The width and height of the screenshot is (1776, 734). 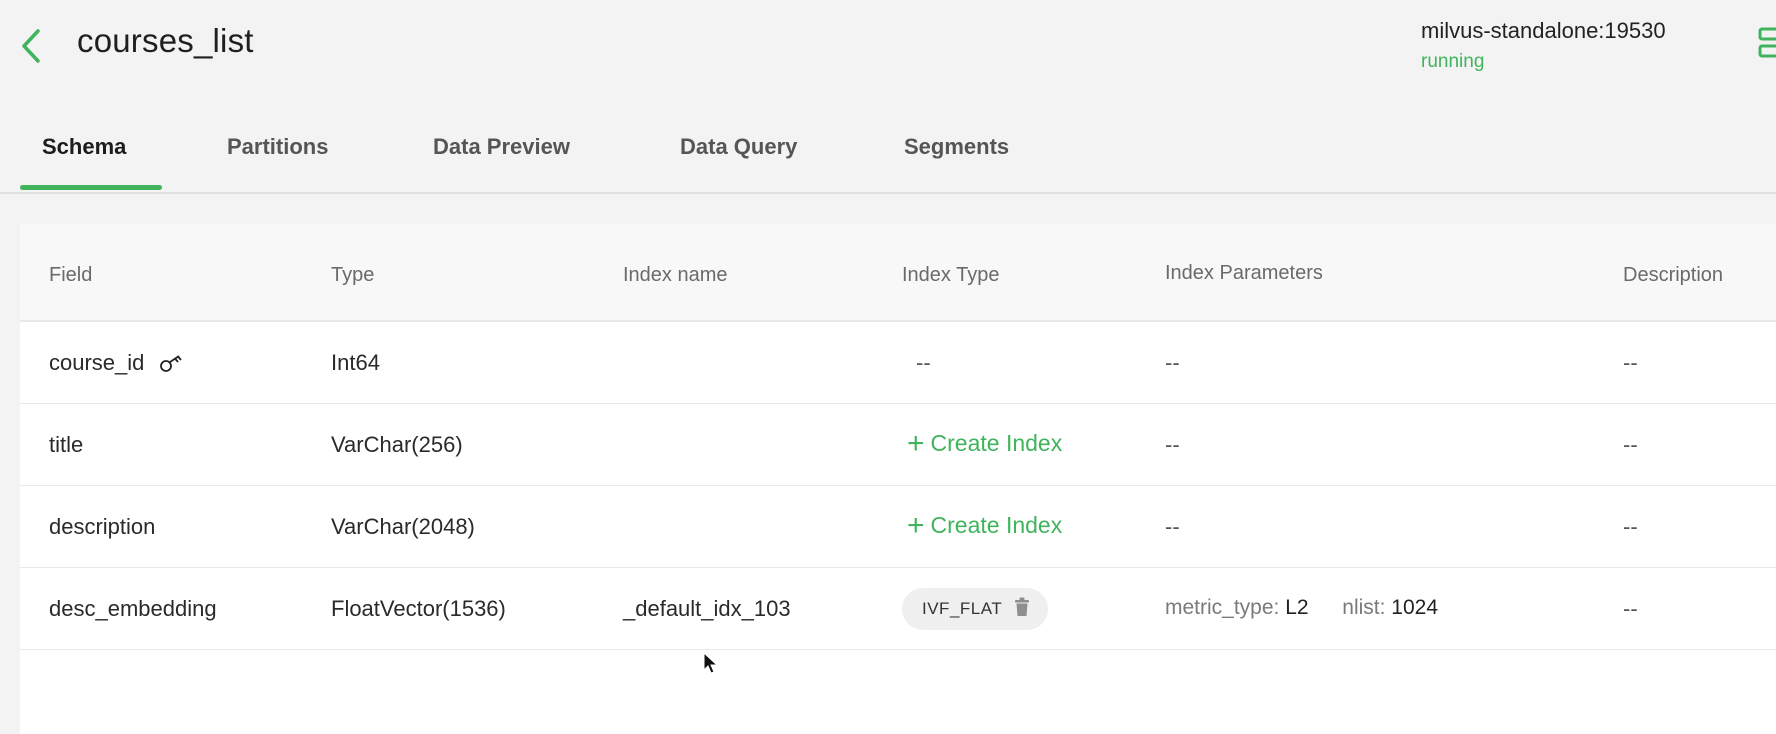 I want to click on field-type: FloatVector(1536), so click(x=418, y=608).